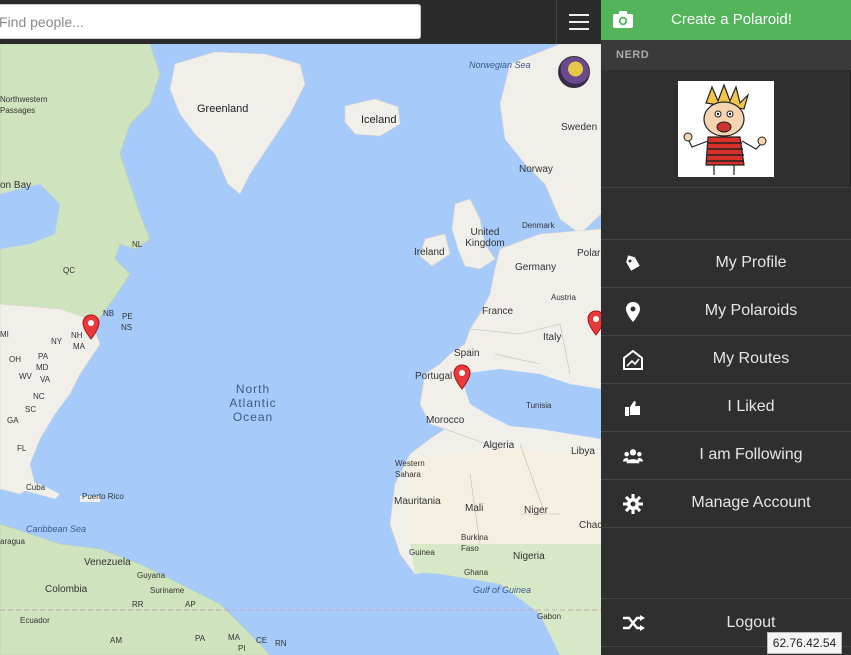  Describe the element at coordinates (751, 622) in the screenshot. I see `logout-label: Logout` at that location.